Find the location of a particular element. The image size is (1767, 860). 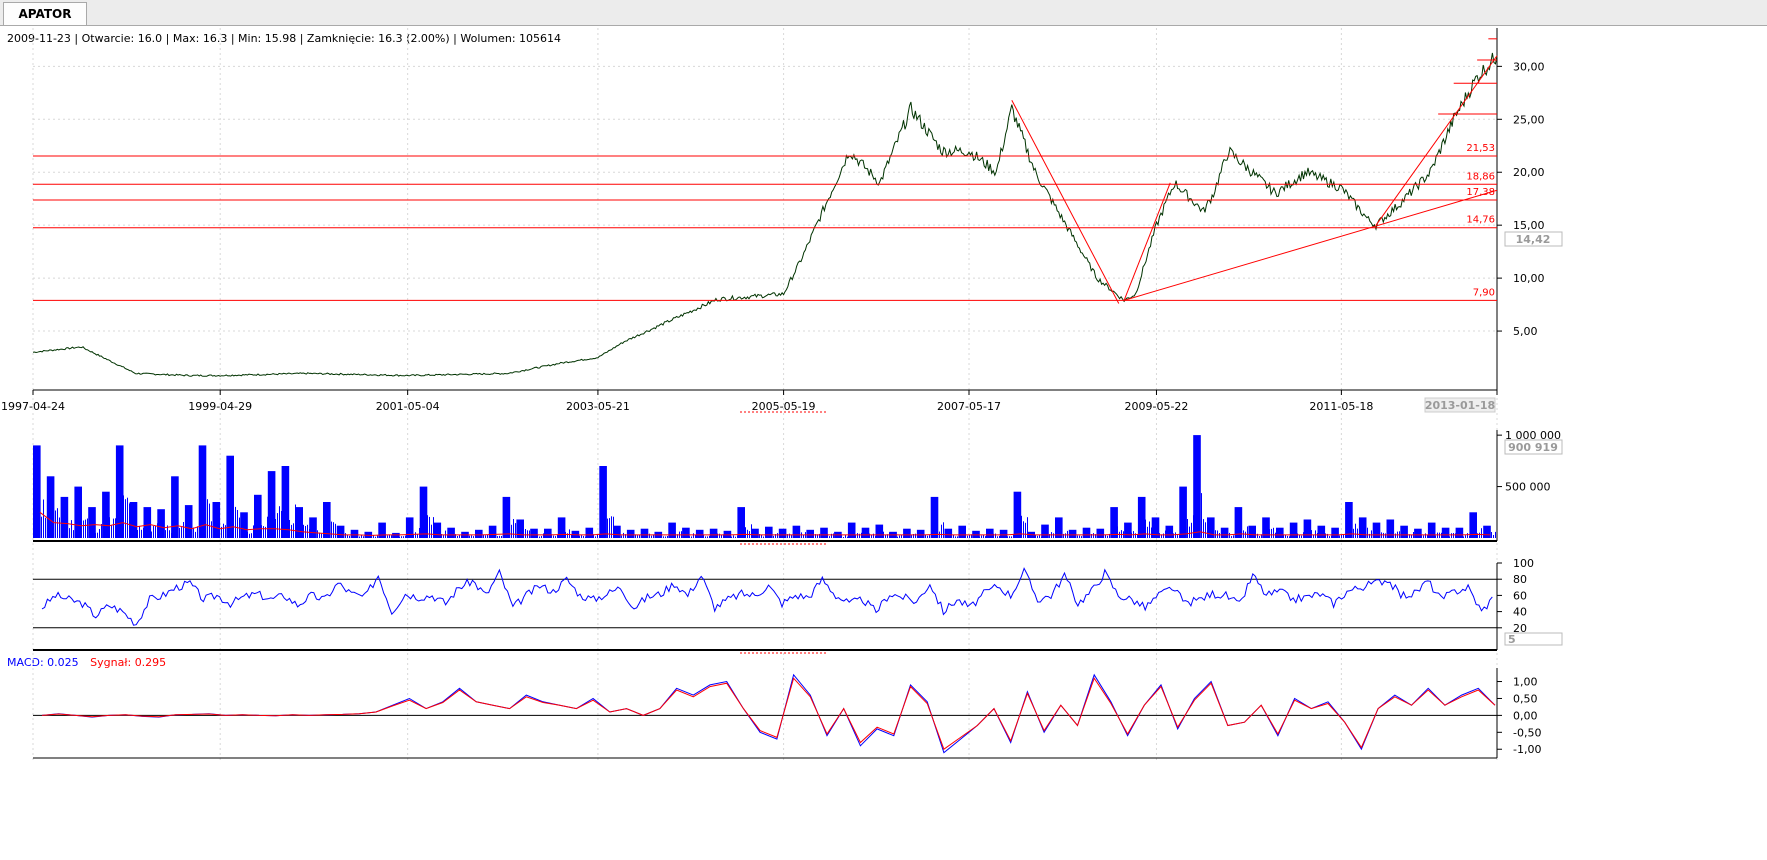

level-label: 18,86 is located at coordinates (1480, 176).